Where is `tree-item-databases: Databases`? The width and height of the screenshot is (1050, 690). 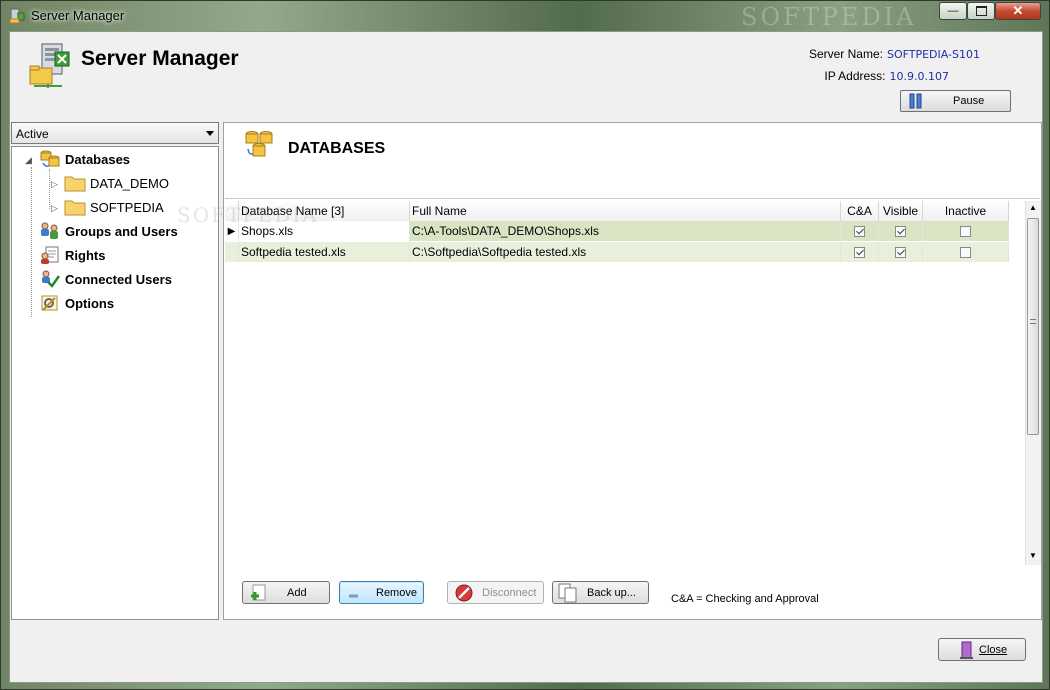 tree-item-databases: Databases is located at coordinates (84, 159).